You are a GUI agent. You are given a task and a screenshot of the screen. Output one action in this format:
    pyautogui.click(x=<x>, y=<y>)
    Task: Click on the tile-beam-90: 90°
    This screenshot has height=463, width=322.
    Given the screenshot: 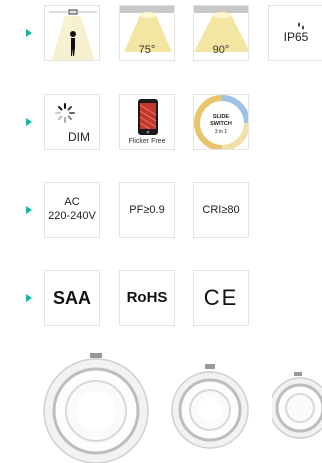 What is the action you would take?
    pyautogui.click(x=221, y=33)
    